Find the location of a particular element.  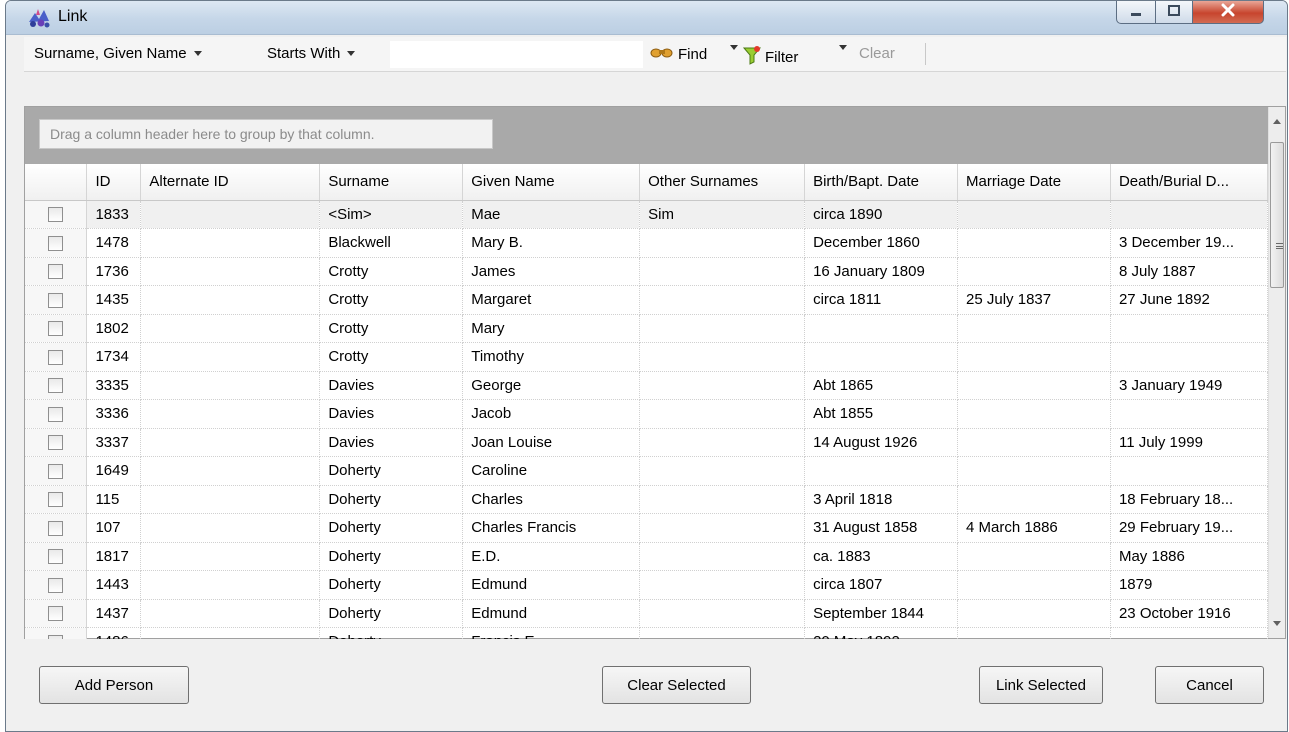

table-cell: Abt 1865 is located at coordinates (881, 385).